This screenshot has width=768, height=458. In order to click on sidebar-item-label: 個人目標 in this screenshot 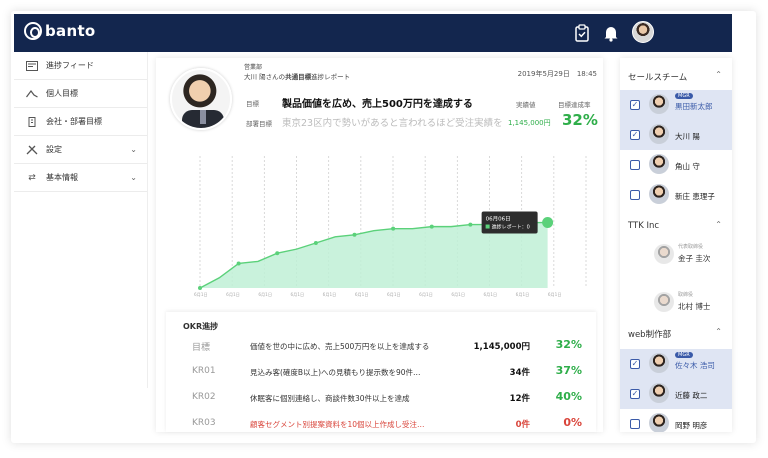, I will do `click(62, 93)`.